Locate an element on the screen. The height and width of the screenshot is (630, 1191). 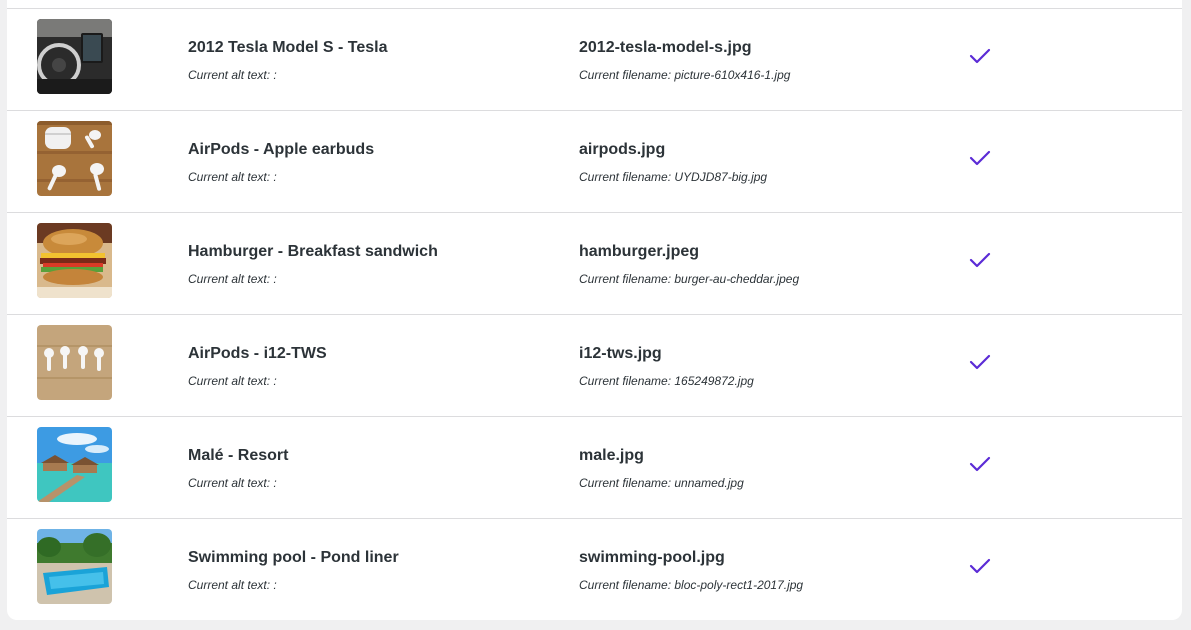
hamburger-thumbnail is located at coordinates (74, 260).